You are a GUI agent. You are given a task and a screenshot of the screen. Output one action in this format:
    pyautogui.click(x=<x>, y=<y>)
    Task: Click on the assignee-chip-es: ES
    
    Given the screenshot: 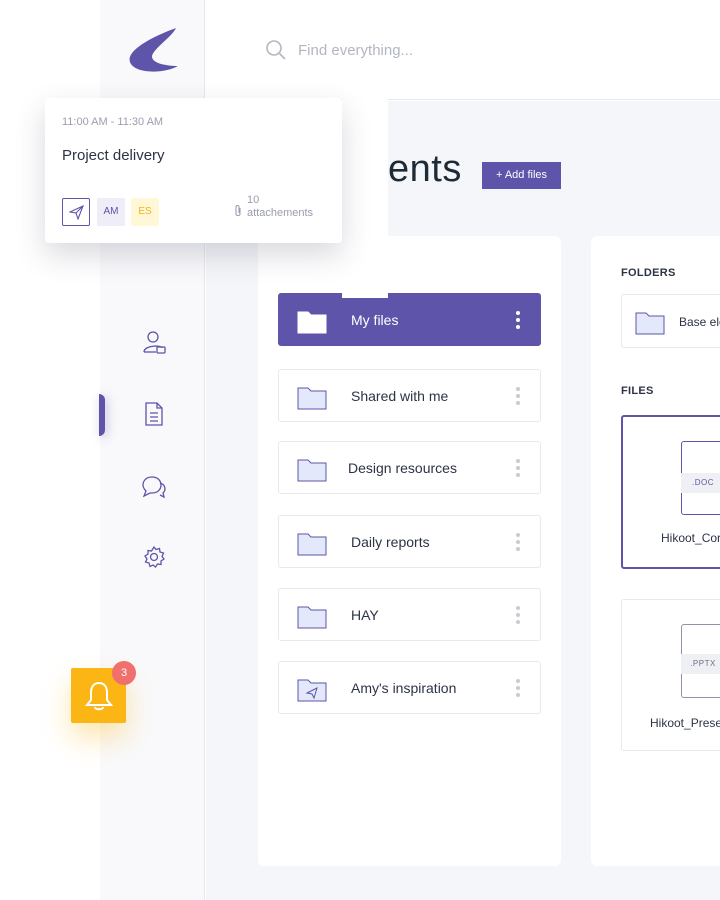 What is the action you would take?
    pyautogui.click(x=145, y=212)
    